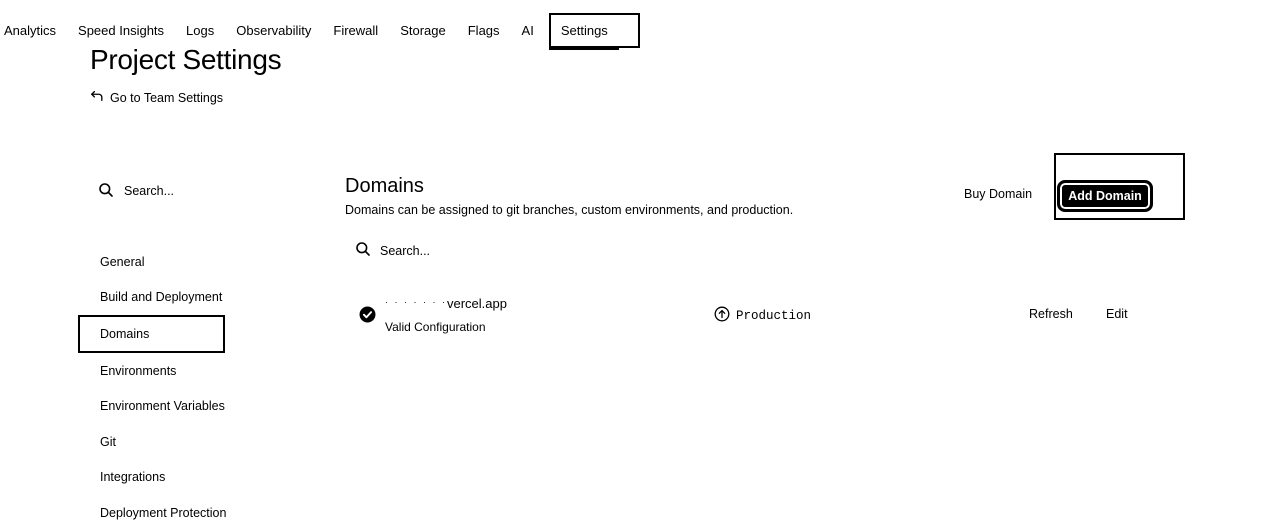 The height and width of the screenshot is (531, 1280). I want to click on domain-name-masked: · · · · · · ·, so click(416, 302).